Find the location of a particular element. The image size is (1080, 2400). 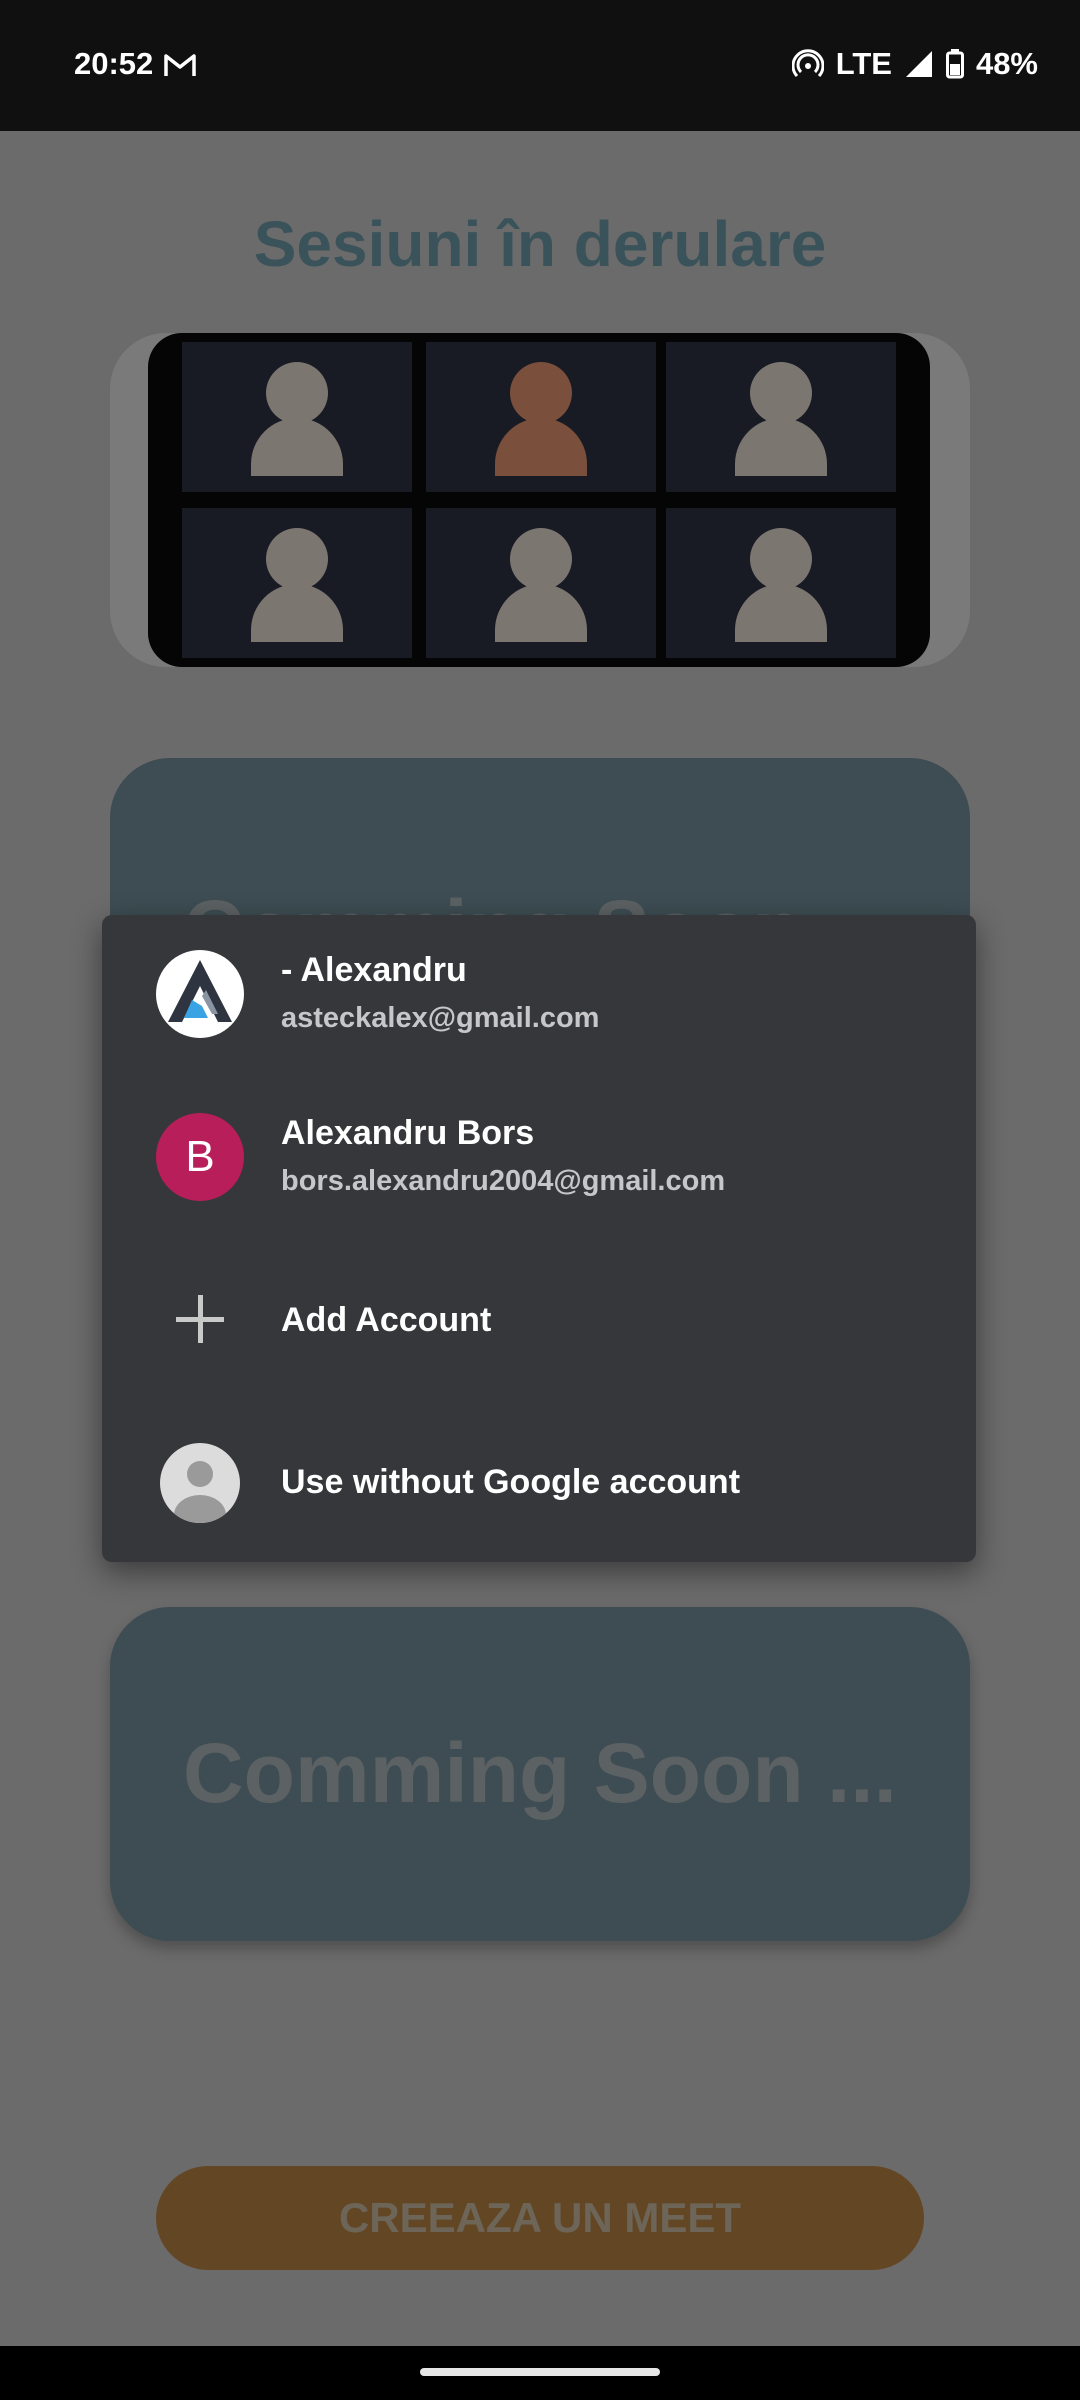

use-without-account-item: Use without Google account is located at coordinates (539, 1482).